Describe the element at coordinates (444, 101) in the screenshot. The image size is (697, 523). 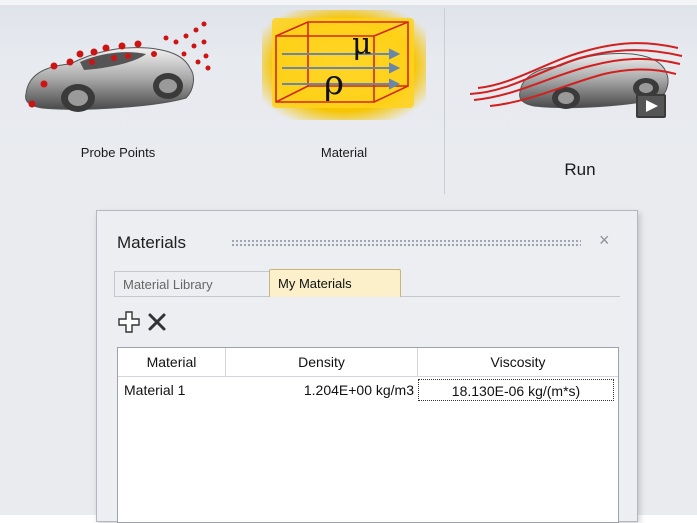
I see `ribbon-separator` at that location.